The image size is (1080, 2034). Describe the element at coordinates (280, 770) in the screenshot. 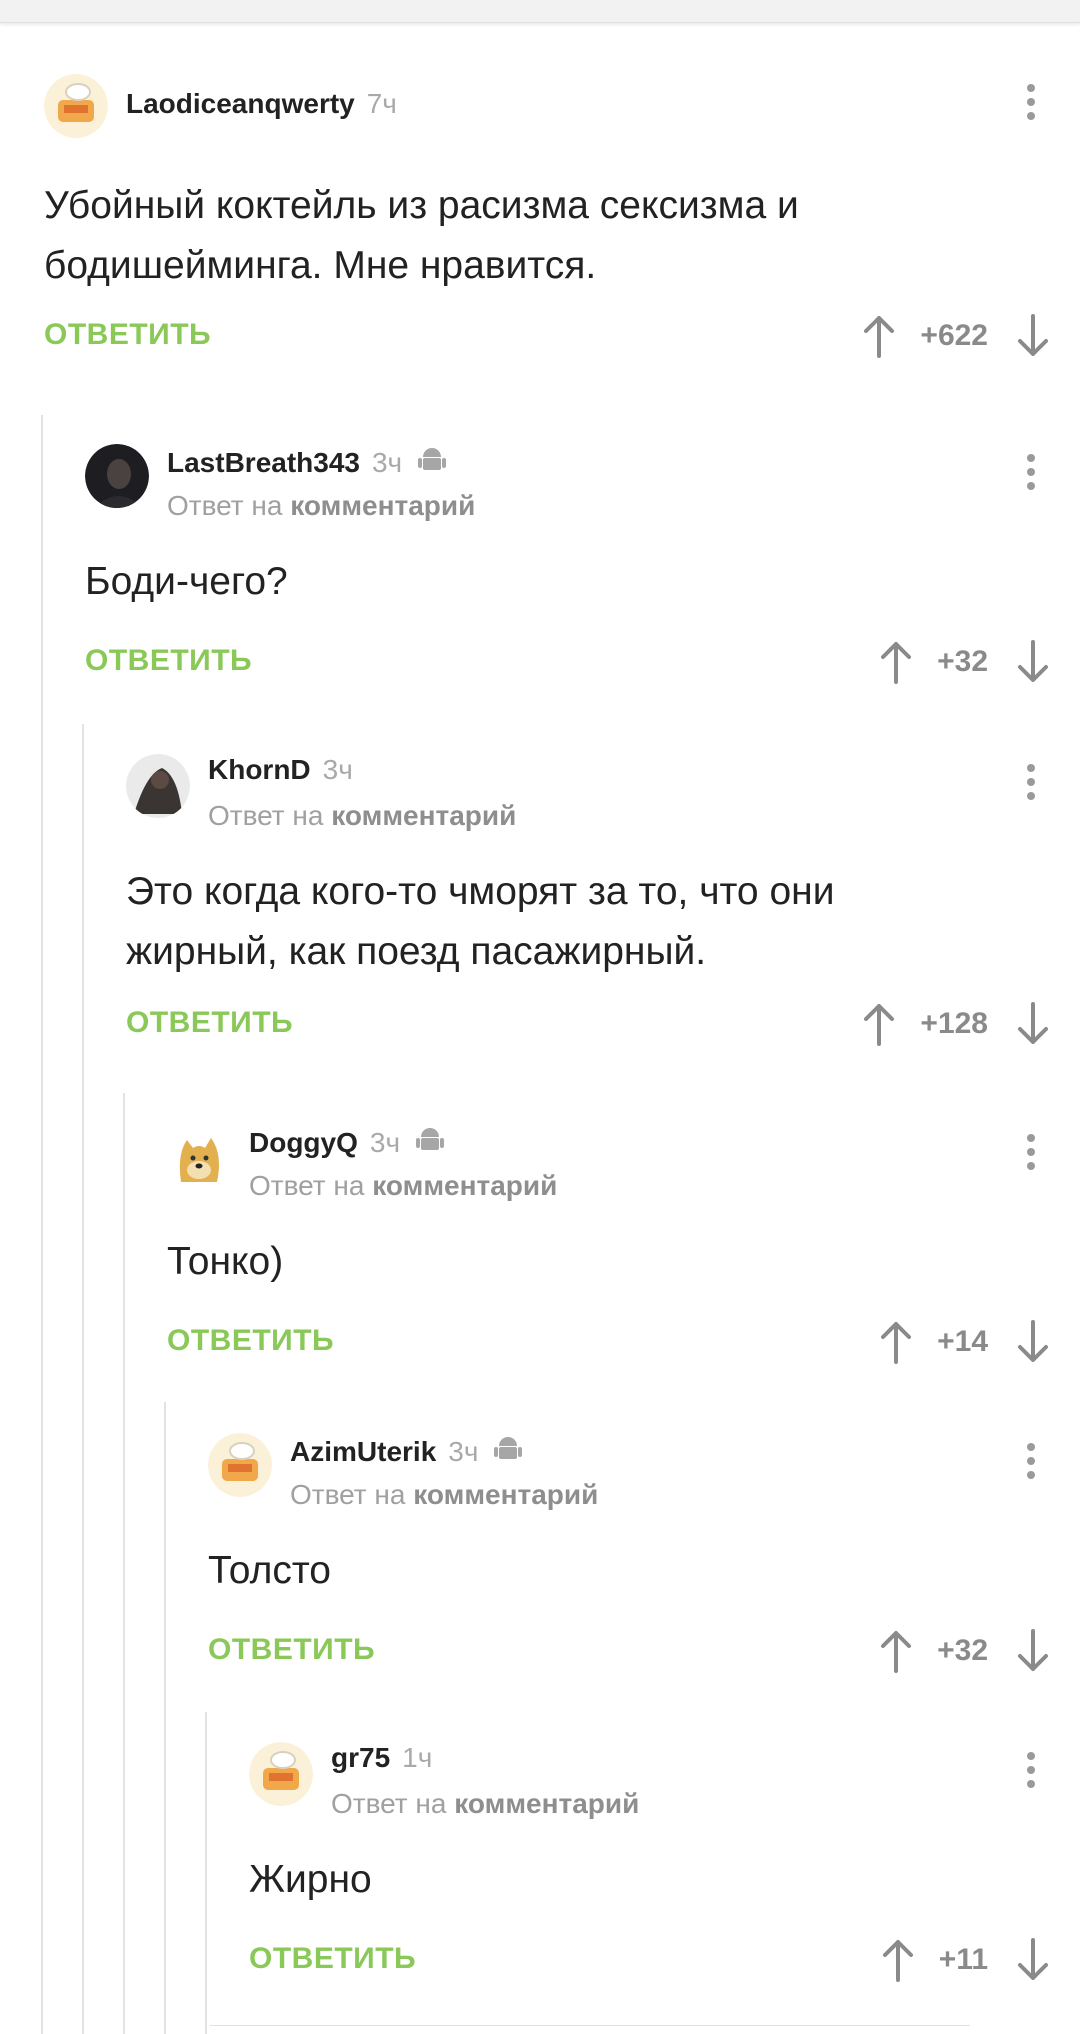

I see `username: KhornD 3ч` at that location.